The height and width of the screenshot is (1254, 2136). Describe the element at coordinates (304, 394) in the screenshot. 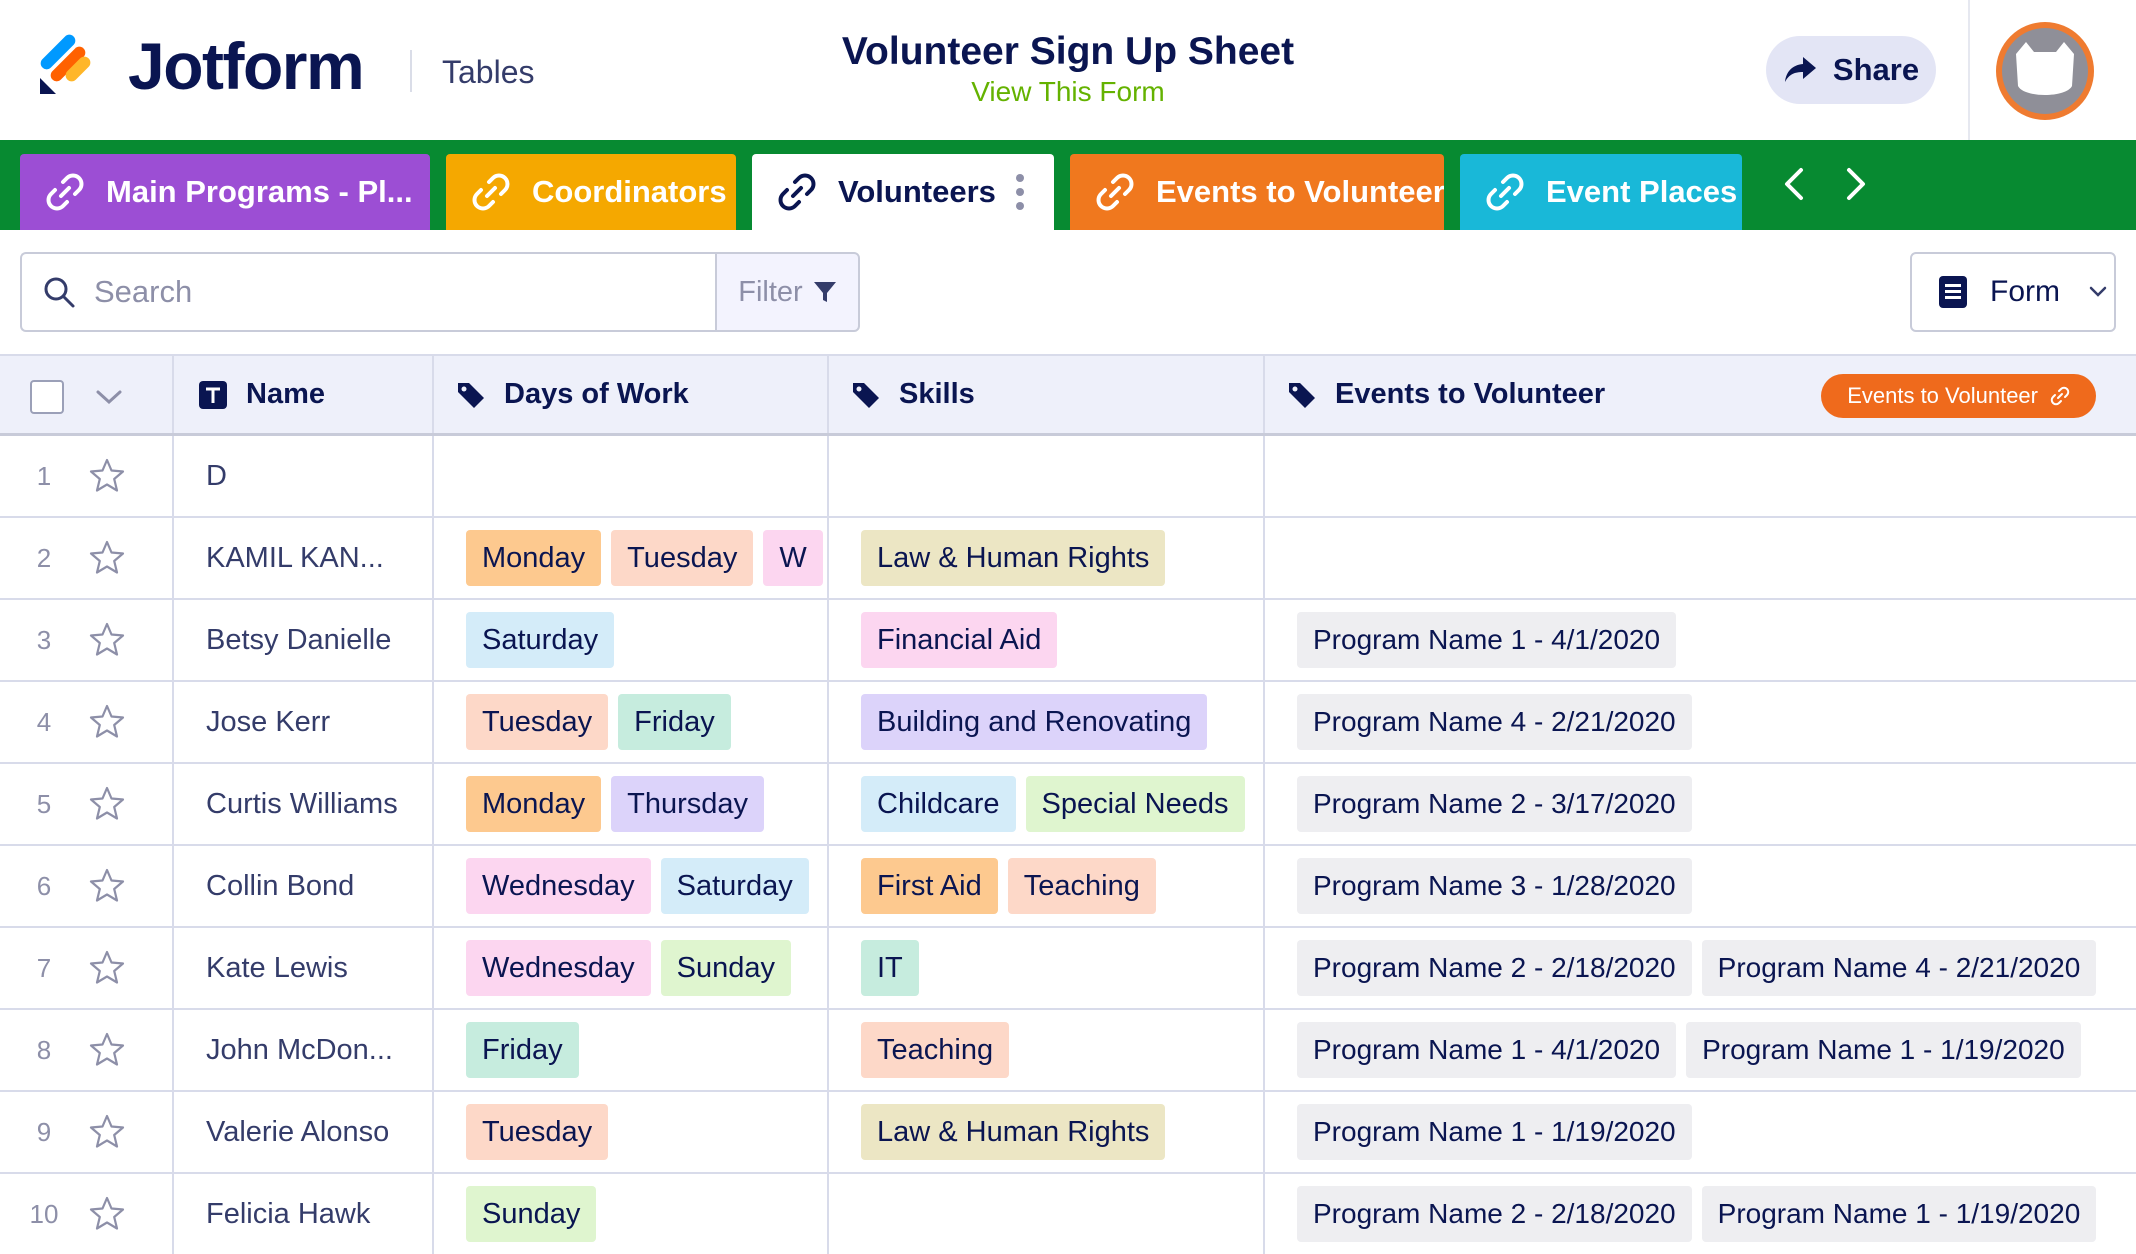

I see `column-header-name: Name` at that location.